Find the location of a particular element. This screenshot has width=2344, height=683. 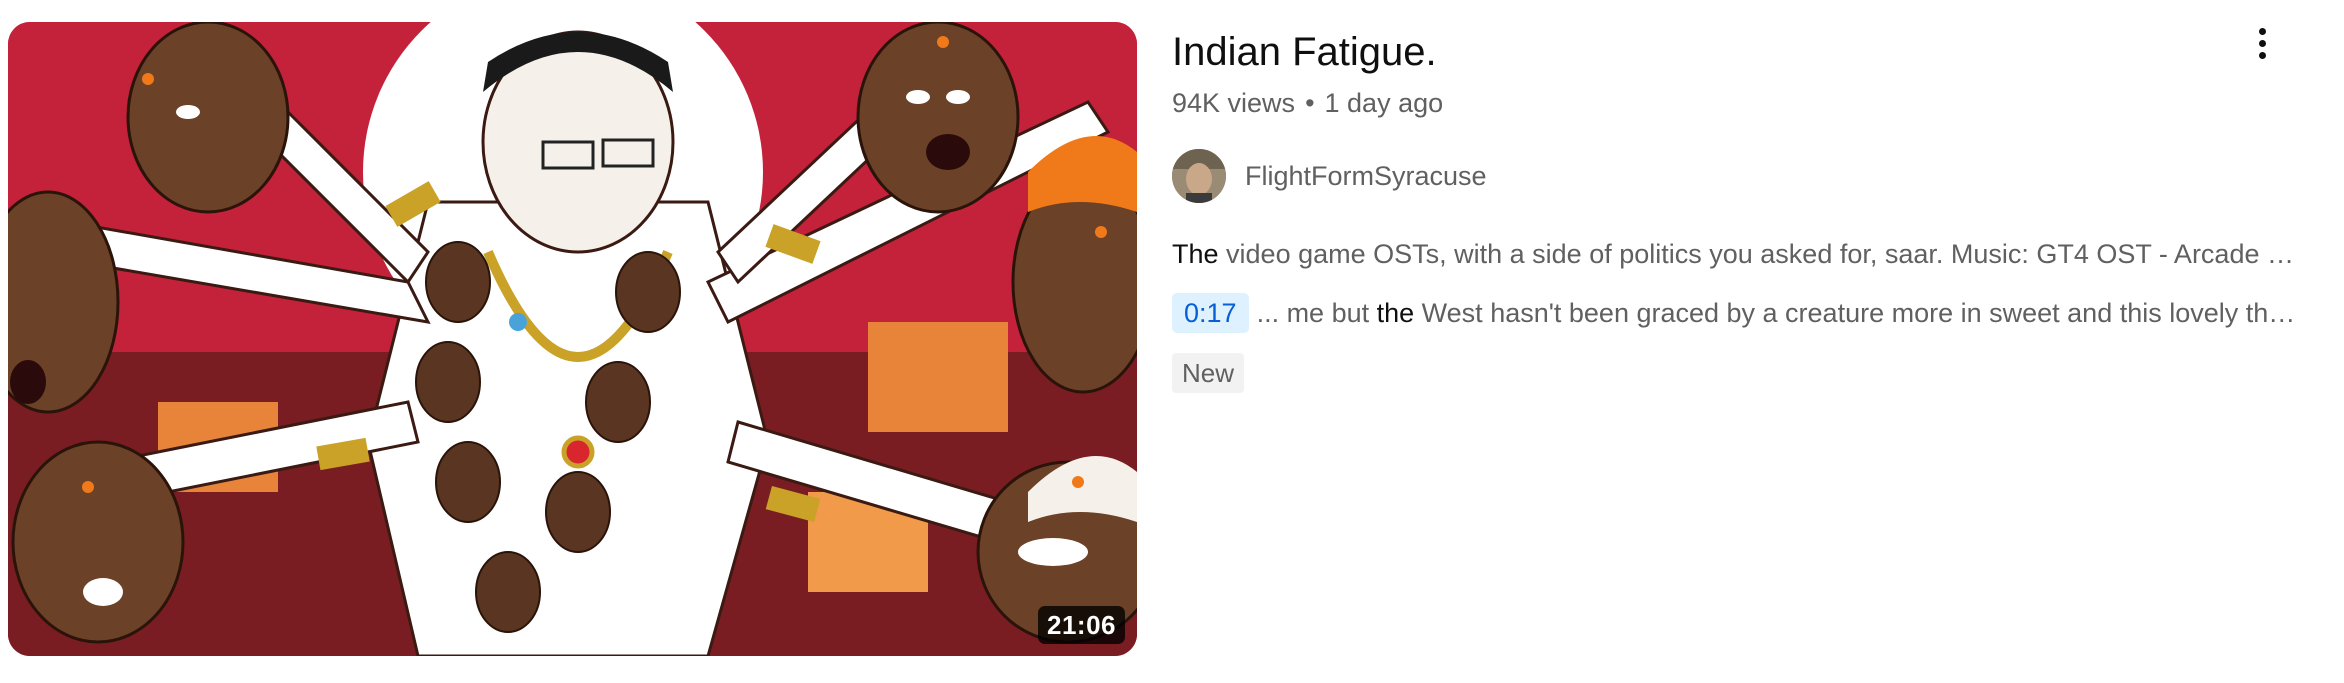

chapter-text-pre: ... me but is located at coordinates (1316, 312).